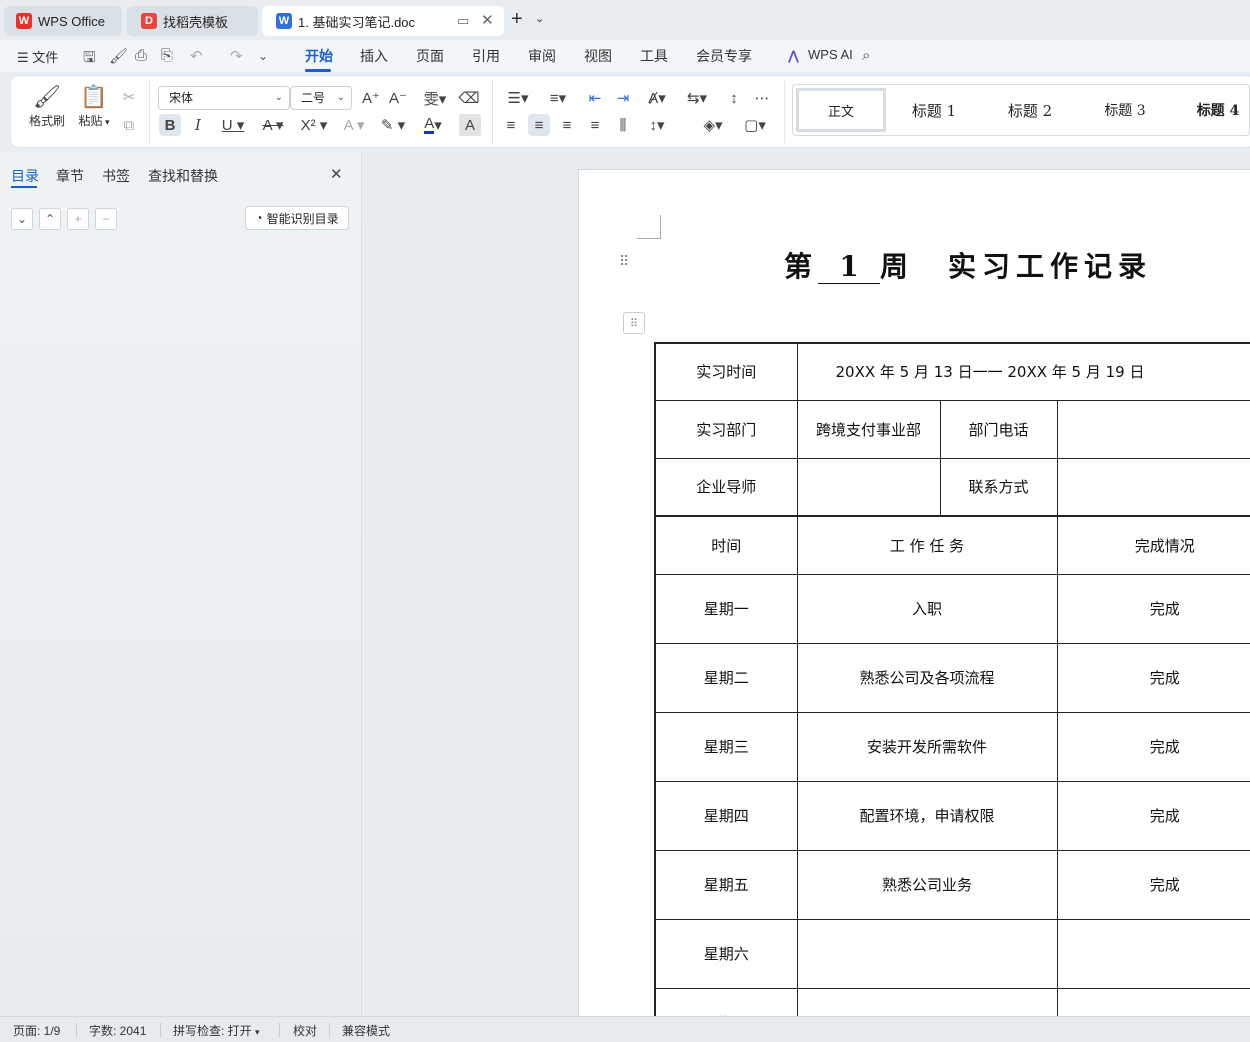 Image resolution: width=1250 pixels, height=1042 pixels. What do you see at coordinates (129, 97) in the screenshot?
I see `cut-icon: ✂` at bounding box center [129, 97].